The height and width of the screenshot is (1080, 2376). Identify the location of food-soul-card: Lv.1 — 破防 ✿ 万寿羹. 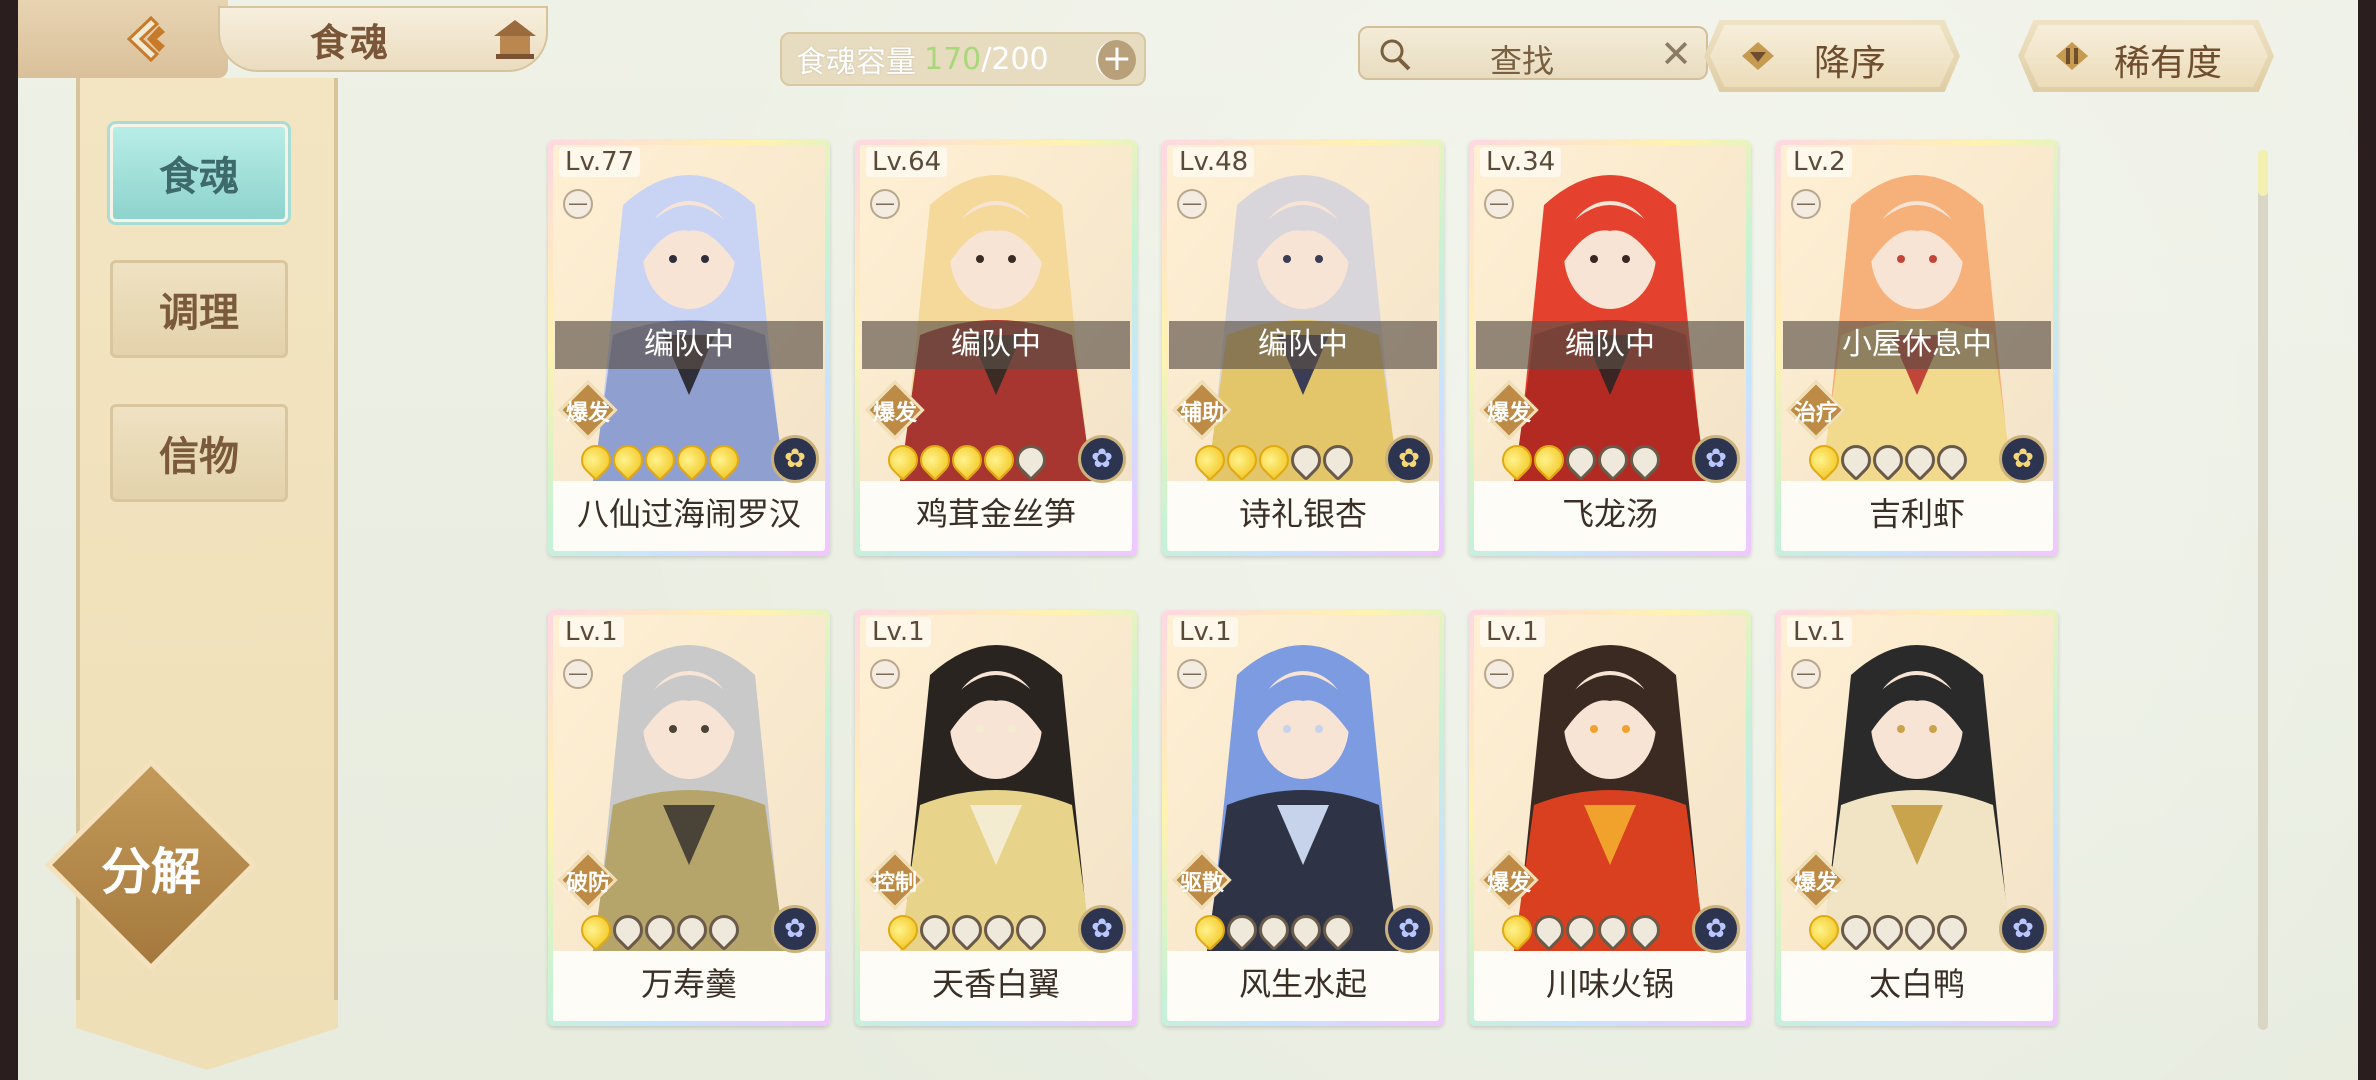
(689, 818).